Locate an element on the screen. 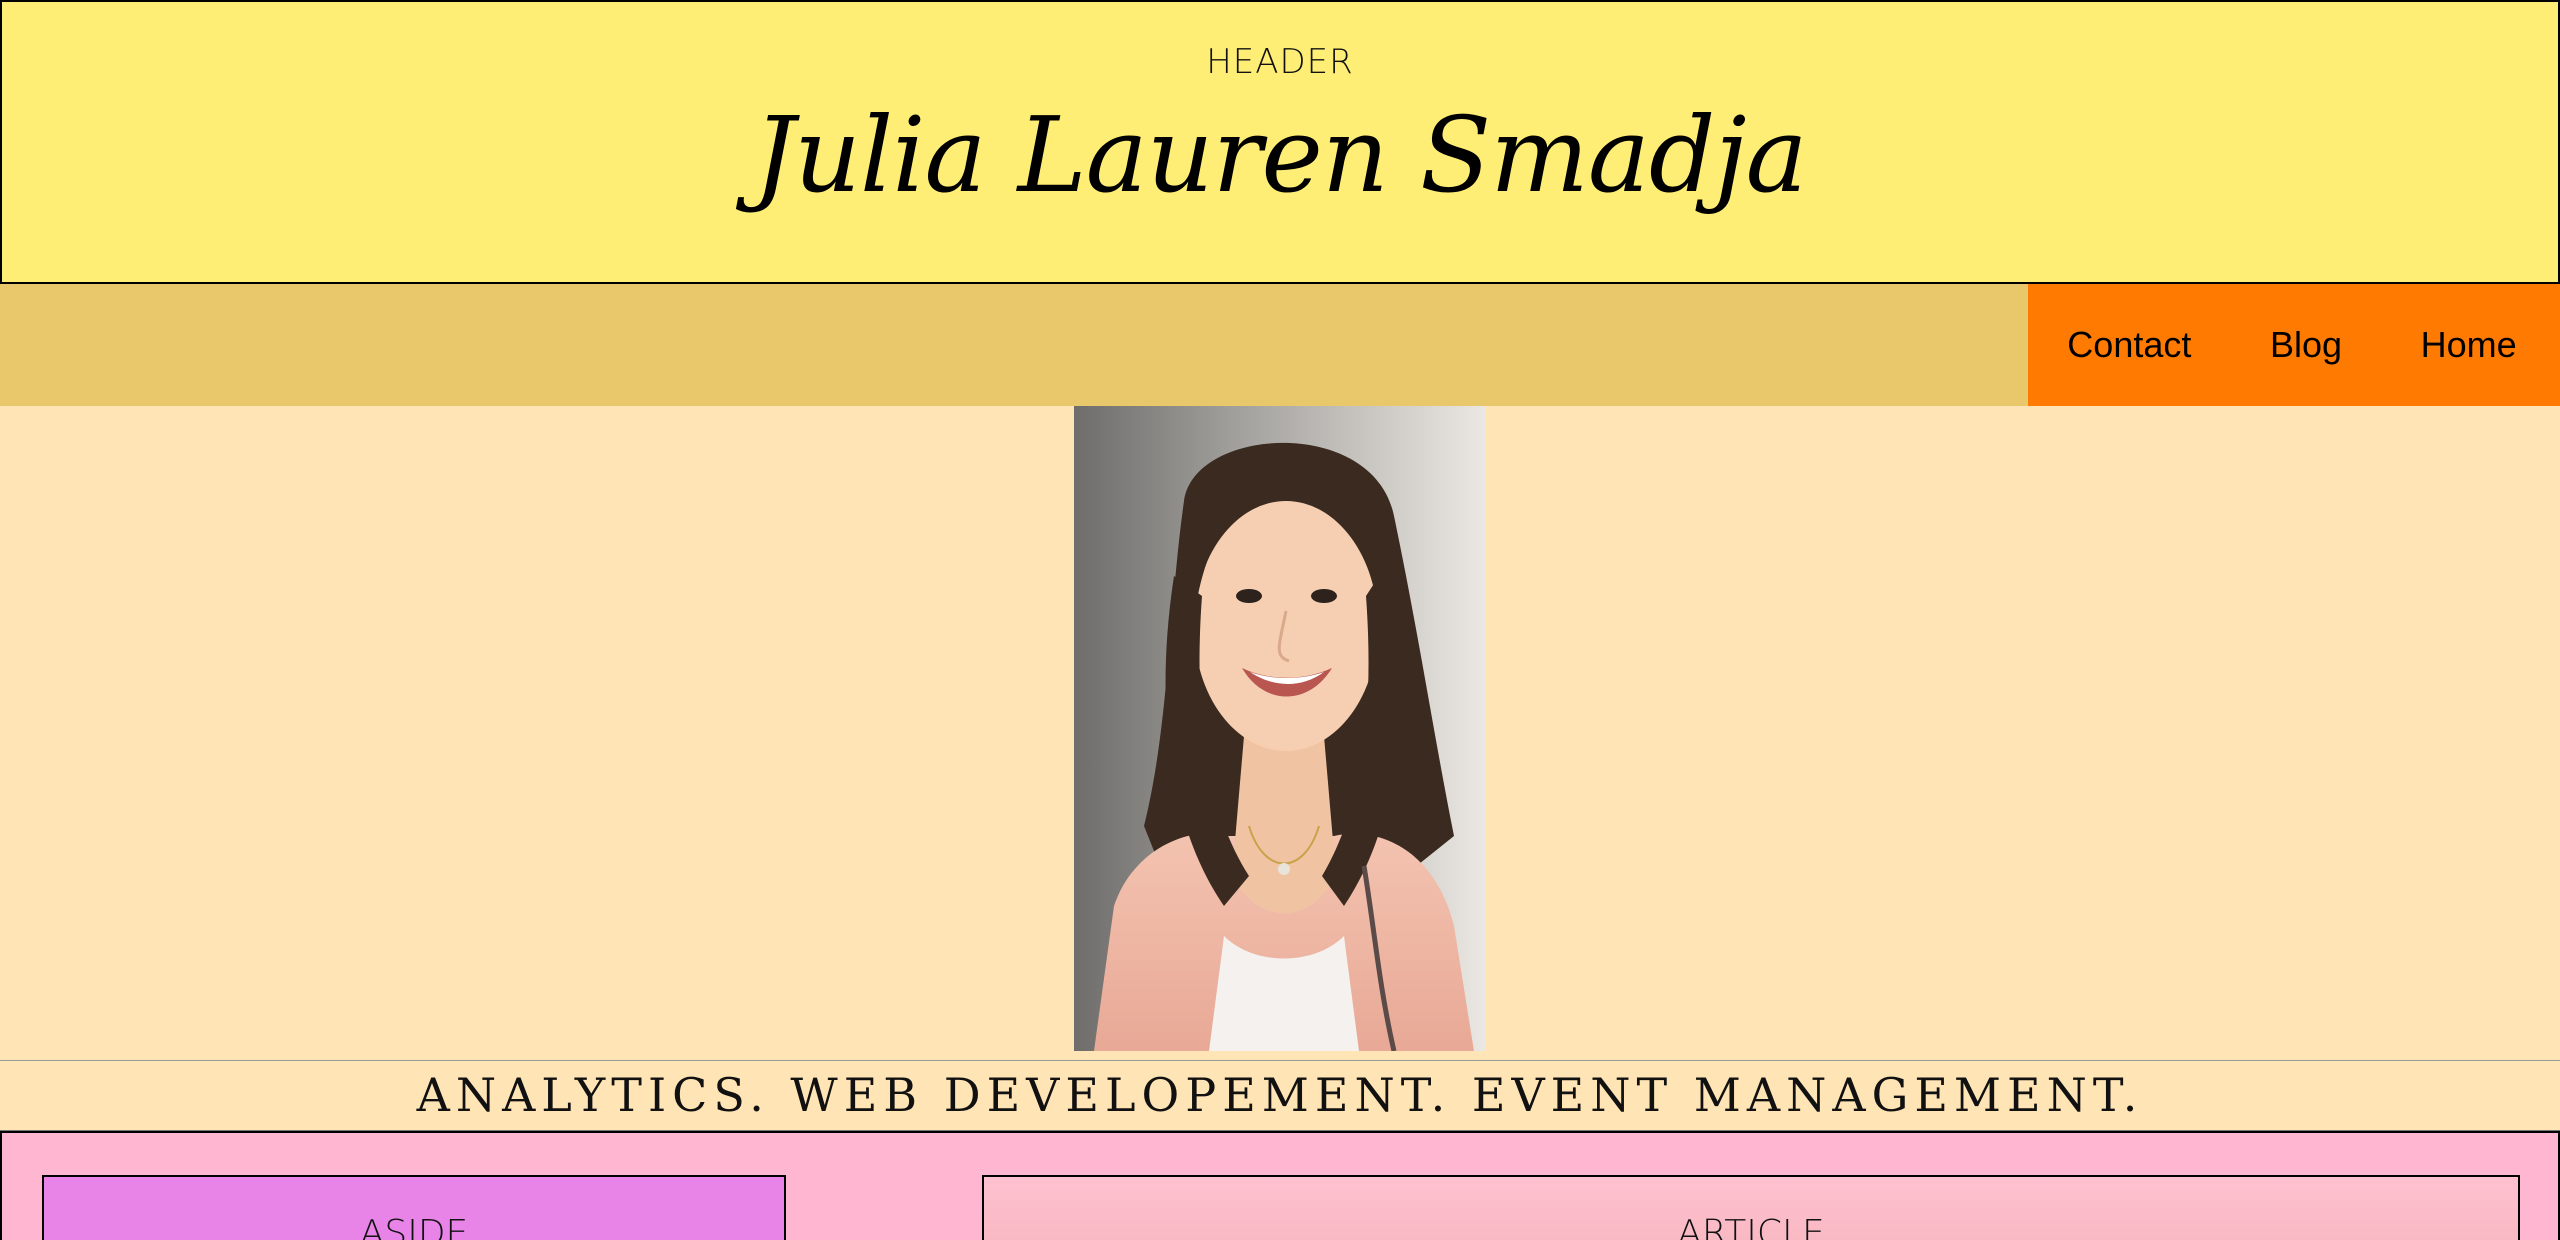 This screenshot has height=1240, width=2560. article-label: ARTICLE is located at coordinates (1751, 1226).